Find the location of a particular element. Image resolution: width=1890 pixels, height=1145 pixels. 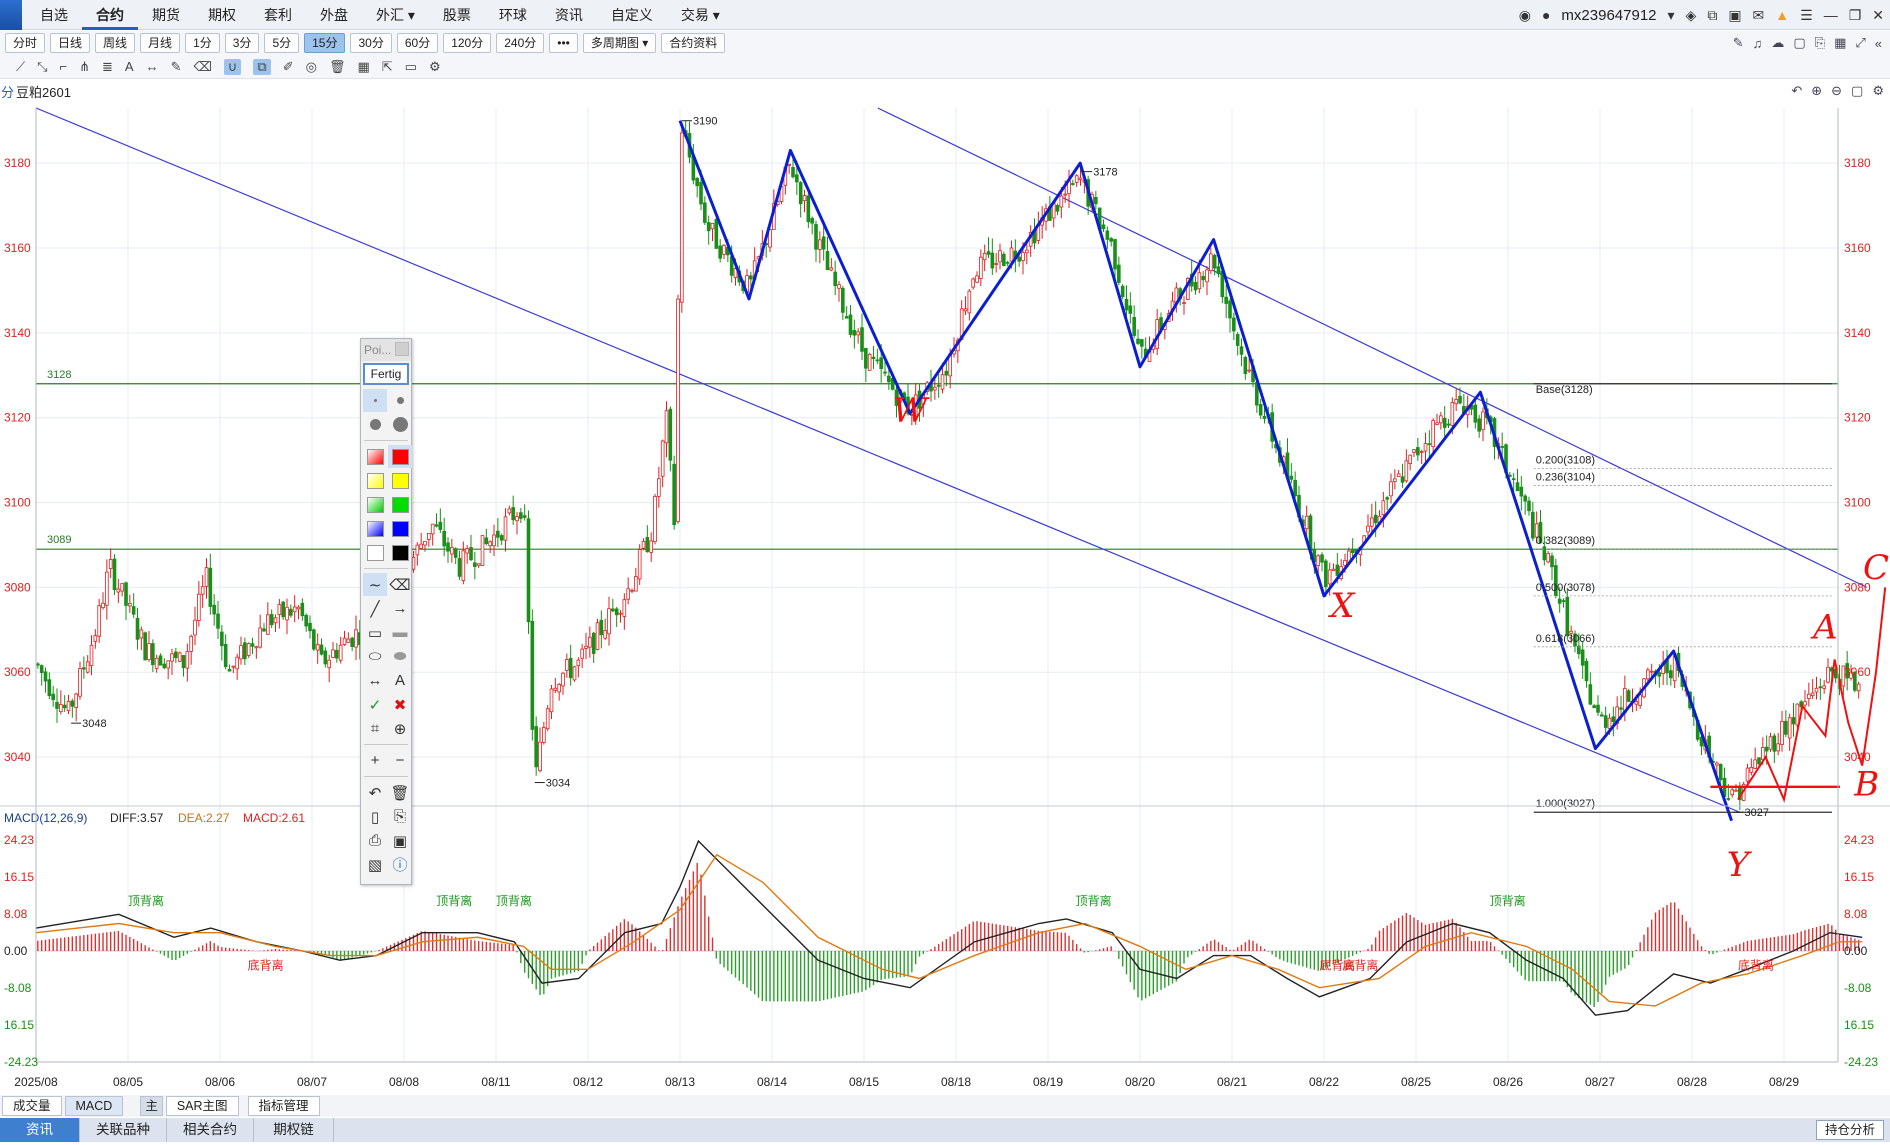

copy-icon: ⎘ is located at coordinates (1820, 43).